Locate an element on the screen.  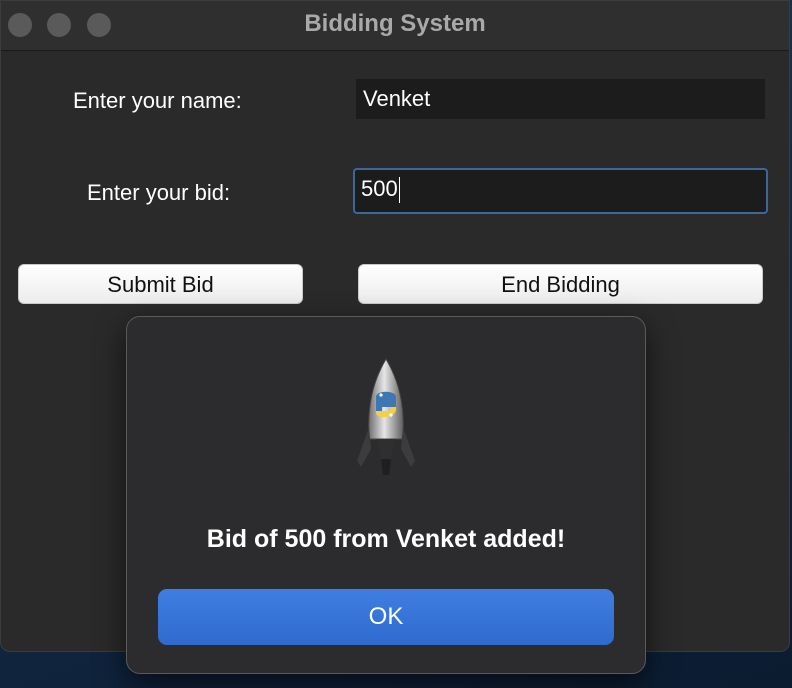
bid-input-value: 500 is located at coordinates (379, 188).